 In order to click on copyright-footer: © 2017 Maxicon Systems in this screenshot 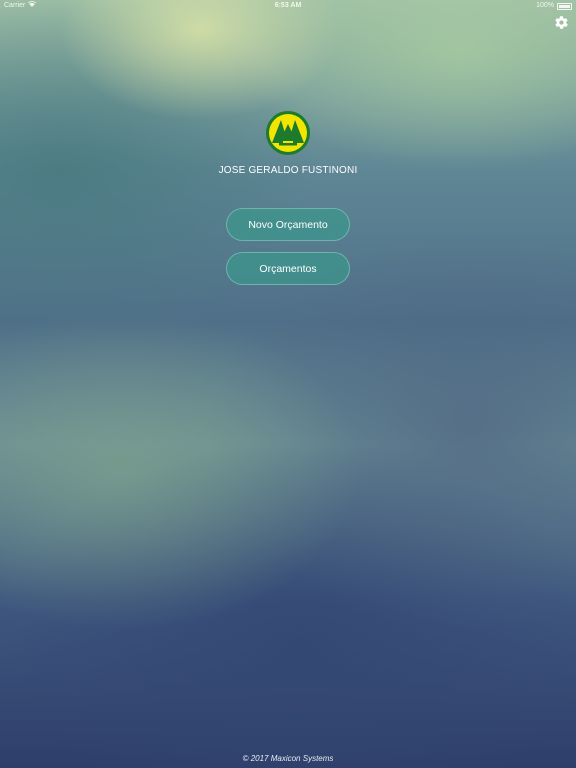, I will do `click(288, 758)`.